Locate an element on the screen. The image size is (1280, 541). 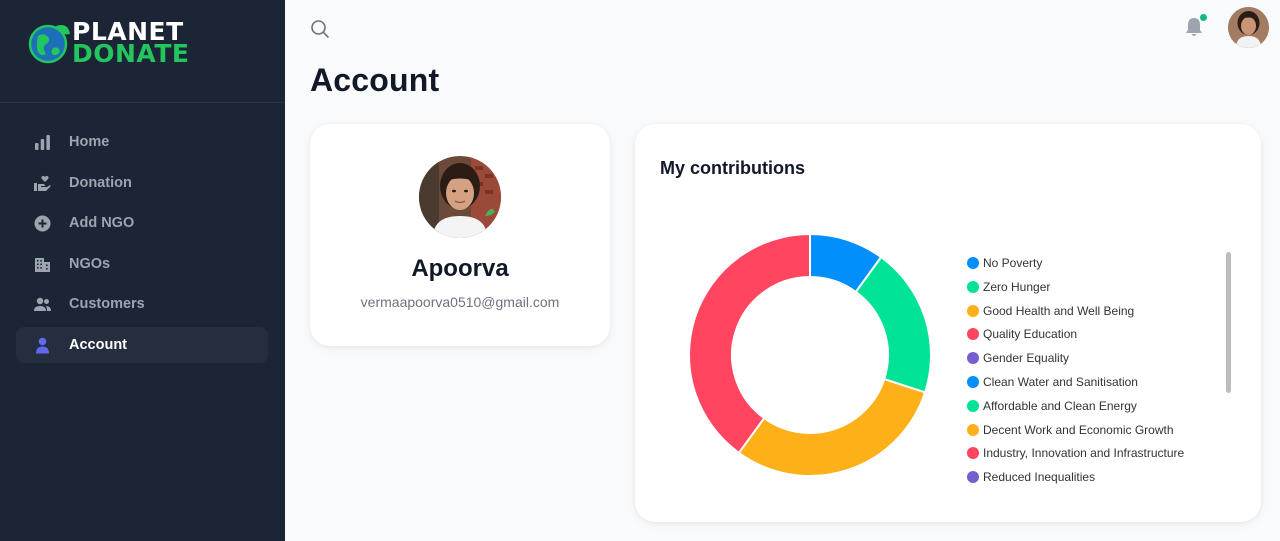
notification-badge is located at coordinates (1203, 17).